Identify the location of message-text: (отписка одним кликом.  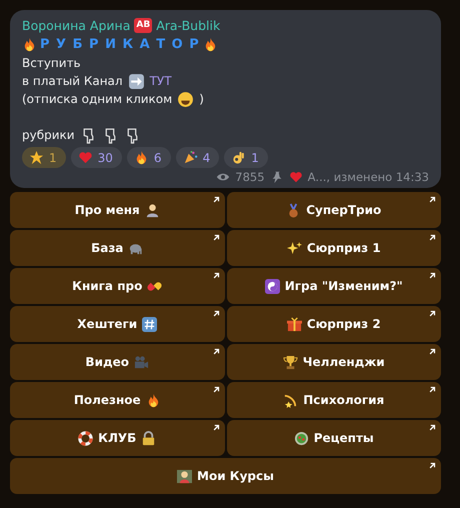
(97, 99).